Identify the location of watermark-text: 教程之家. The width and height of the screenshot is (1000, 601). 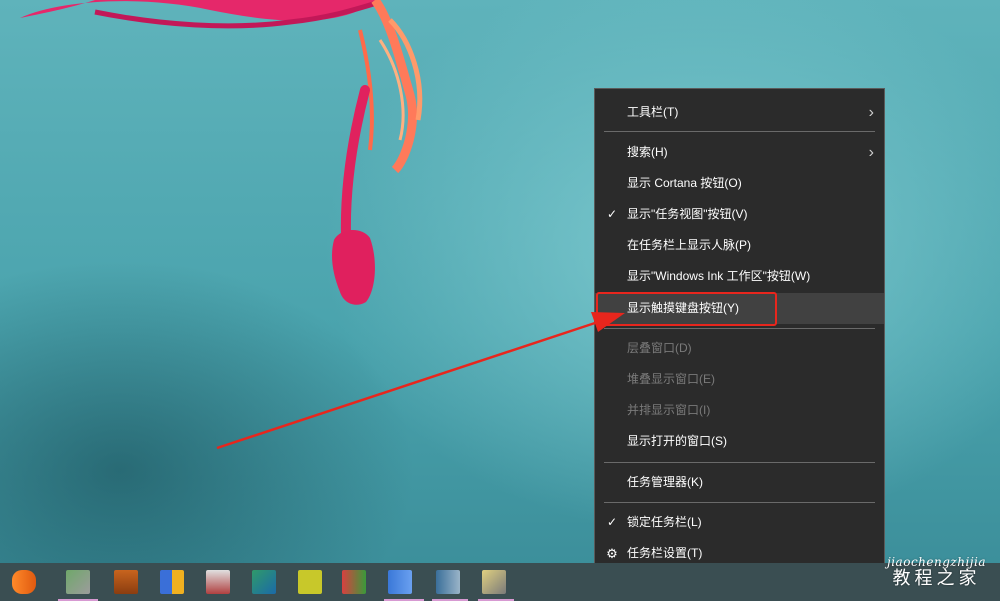
(936, 579).